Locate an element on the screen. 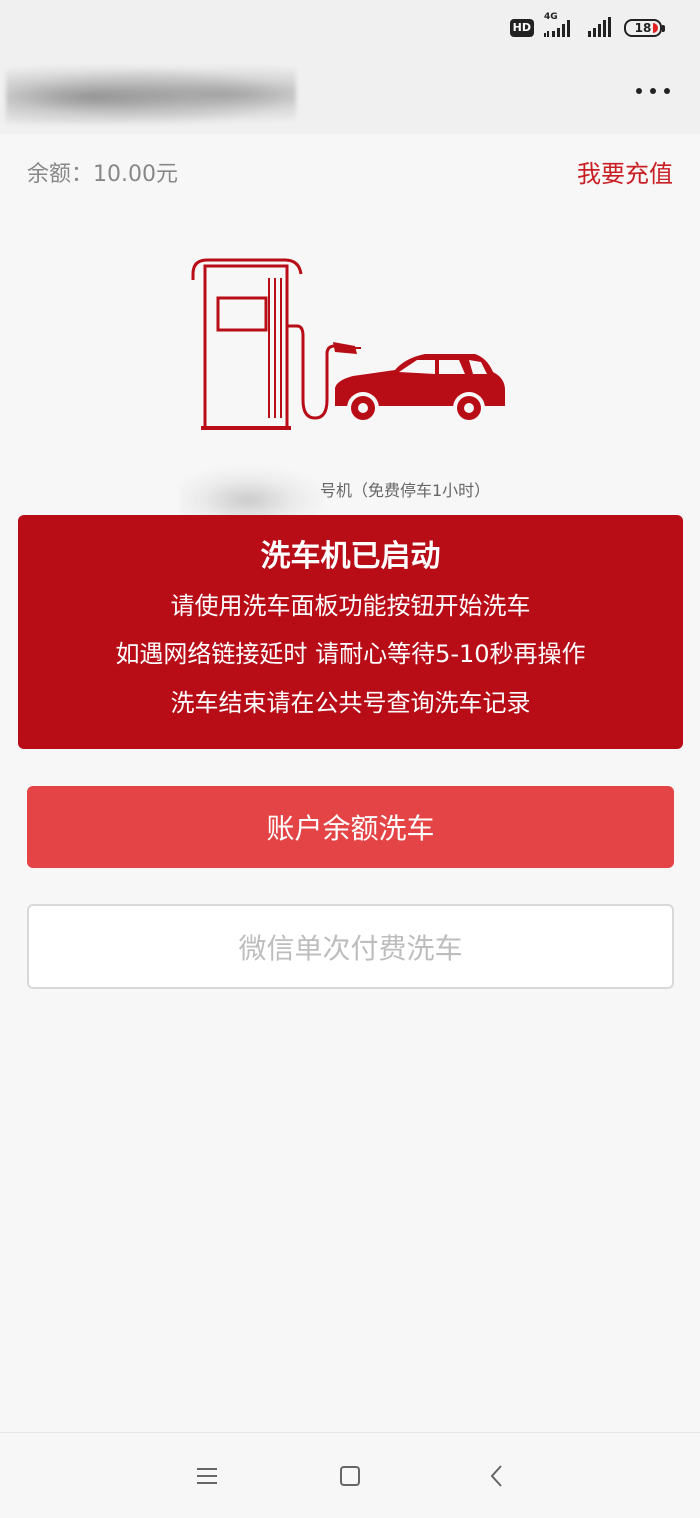 This screenshot has height=1518, width=700. home-icon is located at coordinates (350, 1476).